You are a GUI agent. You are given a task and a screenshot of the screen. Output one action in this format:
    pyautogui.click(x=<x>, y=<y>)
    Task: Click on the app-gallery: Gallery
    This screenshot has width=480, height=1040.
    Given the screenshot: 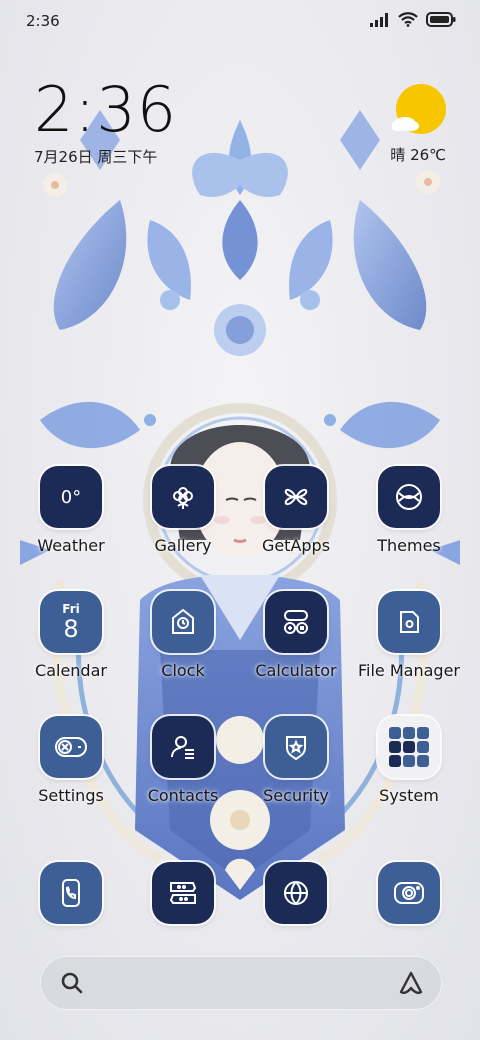 What is the action you would take?
    pyautogui.click(x=183, y=510)
    